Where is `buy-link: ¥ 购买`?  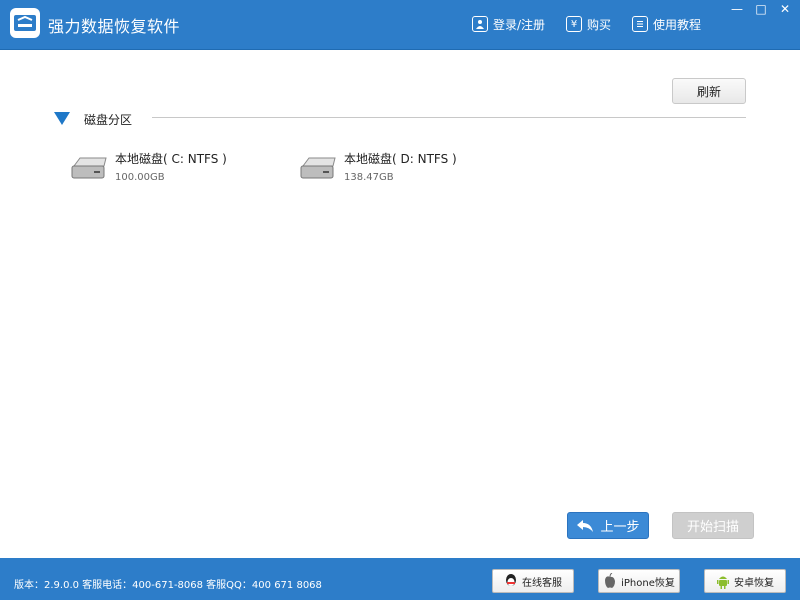
buy-link: ¥ 购买 is located at coordinates (588, 24).